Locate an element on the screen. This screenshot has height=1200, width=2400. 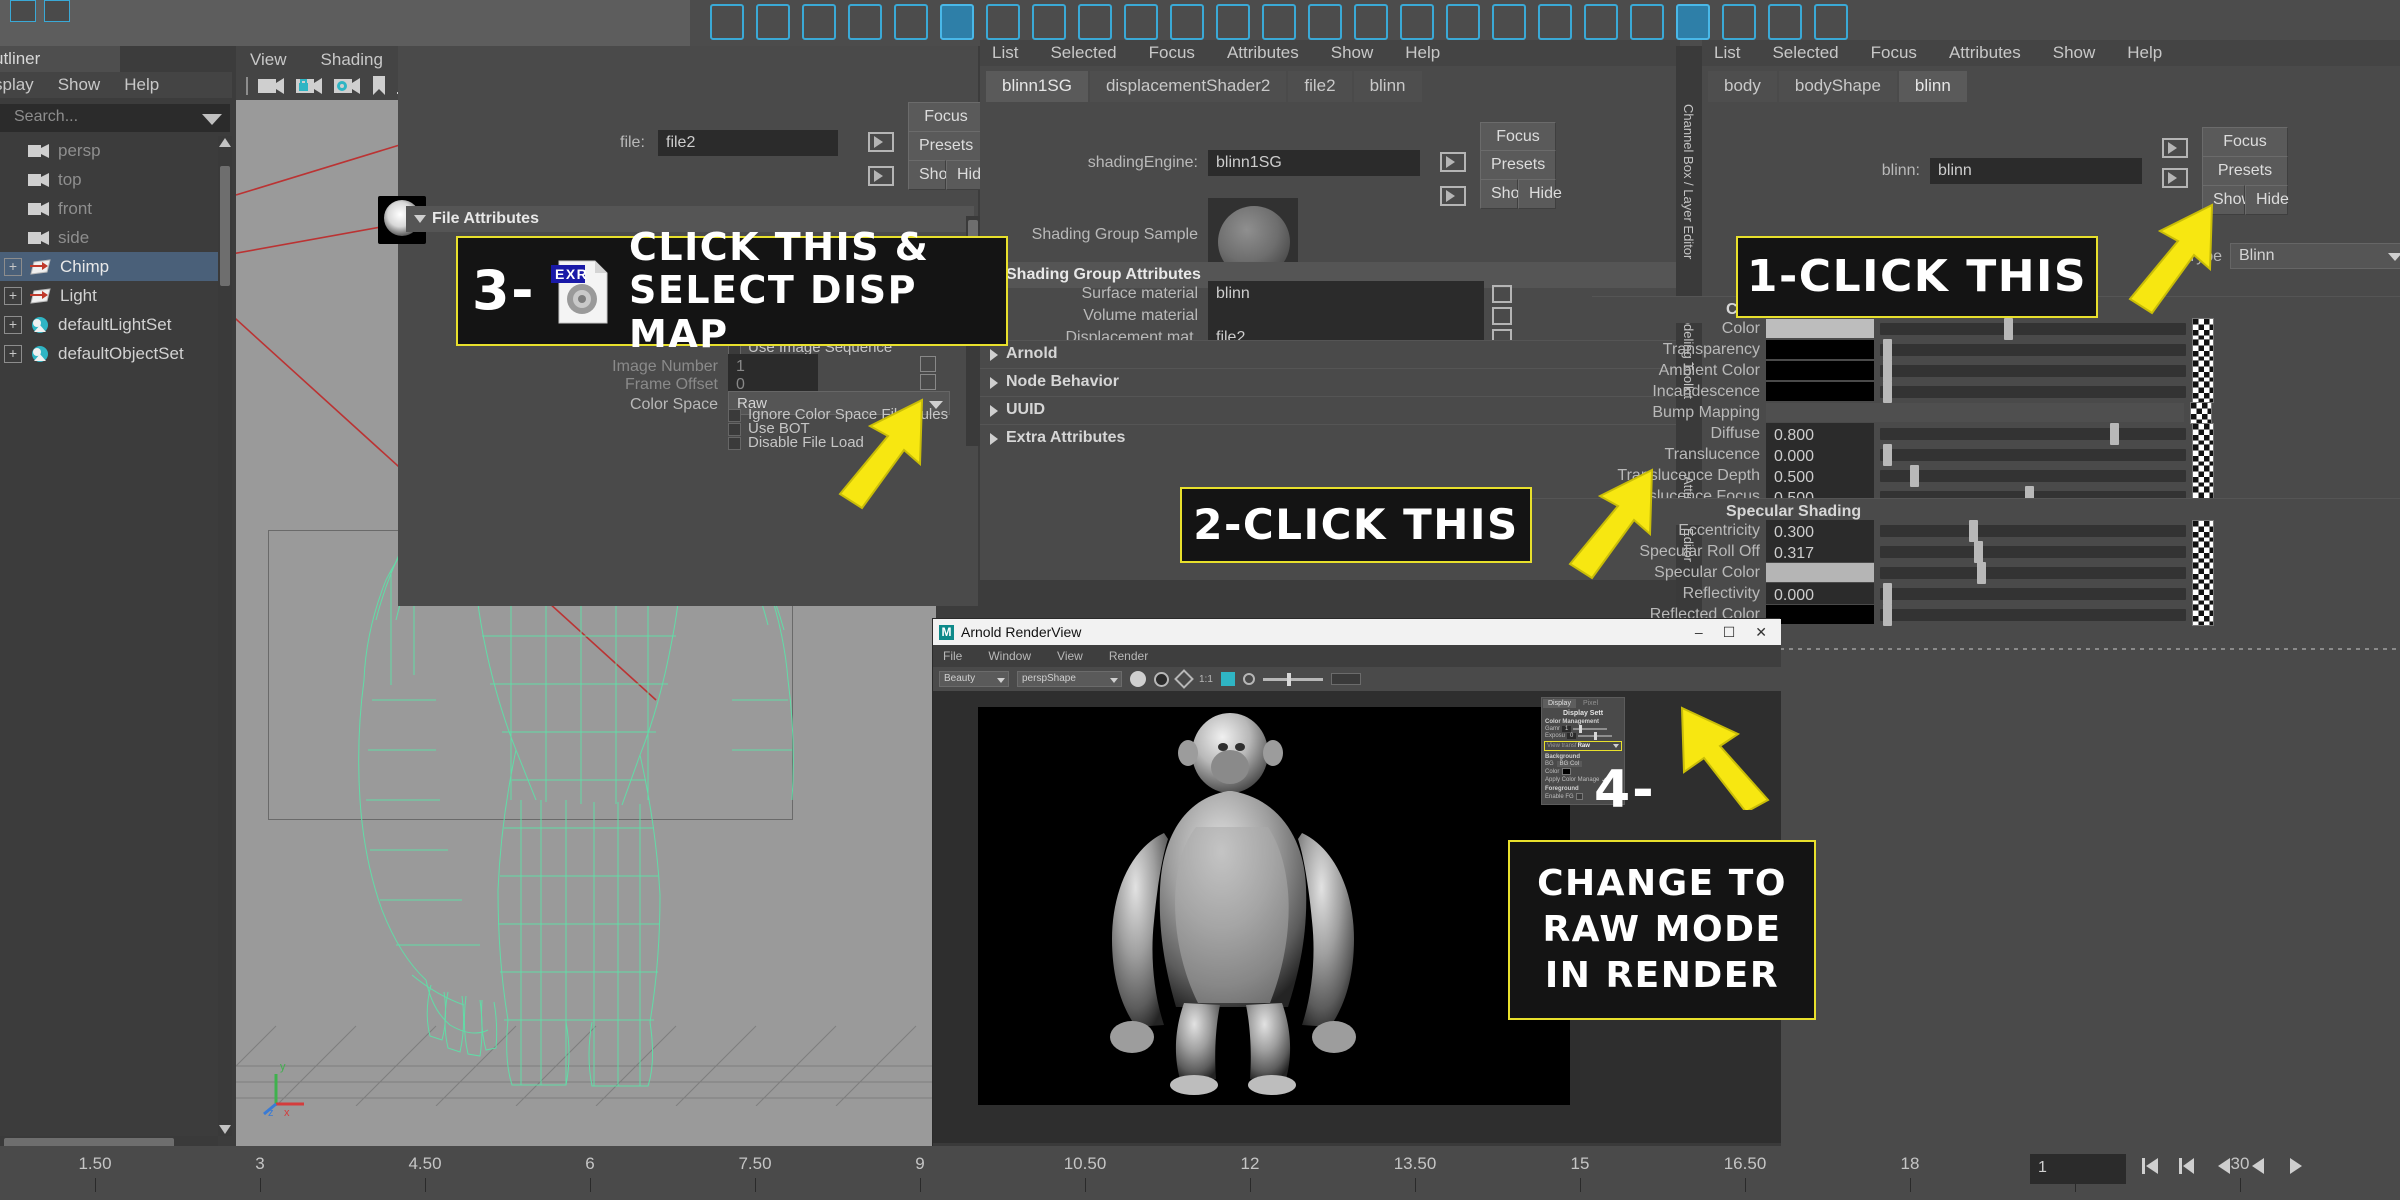
shelf-icon-poly-cone is located at coordinates (865, 22).